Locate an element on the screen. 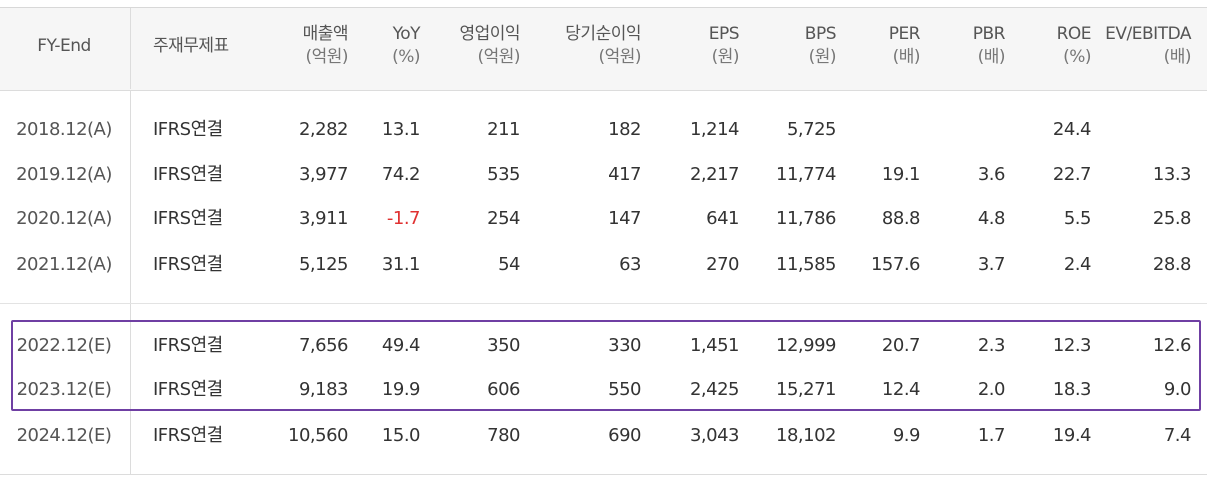 This screenshot has height=480, width=1207. header-pbr-unit: (배) is located at coordinates (991, 57).